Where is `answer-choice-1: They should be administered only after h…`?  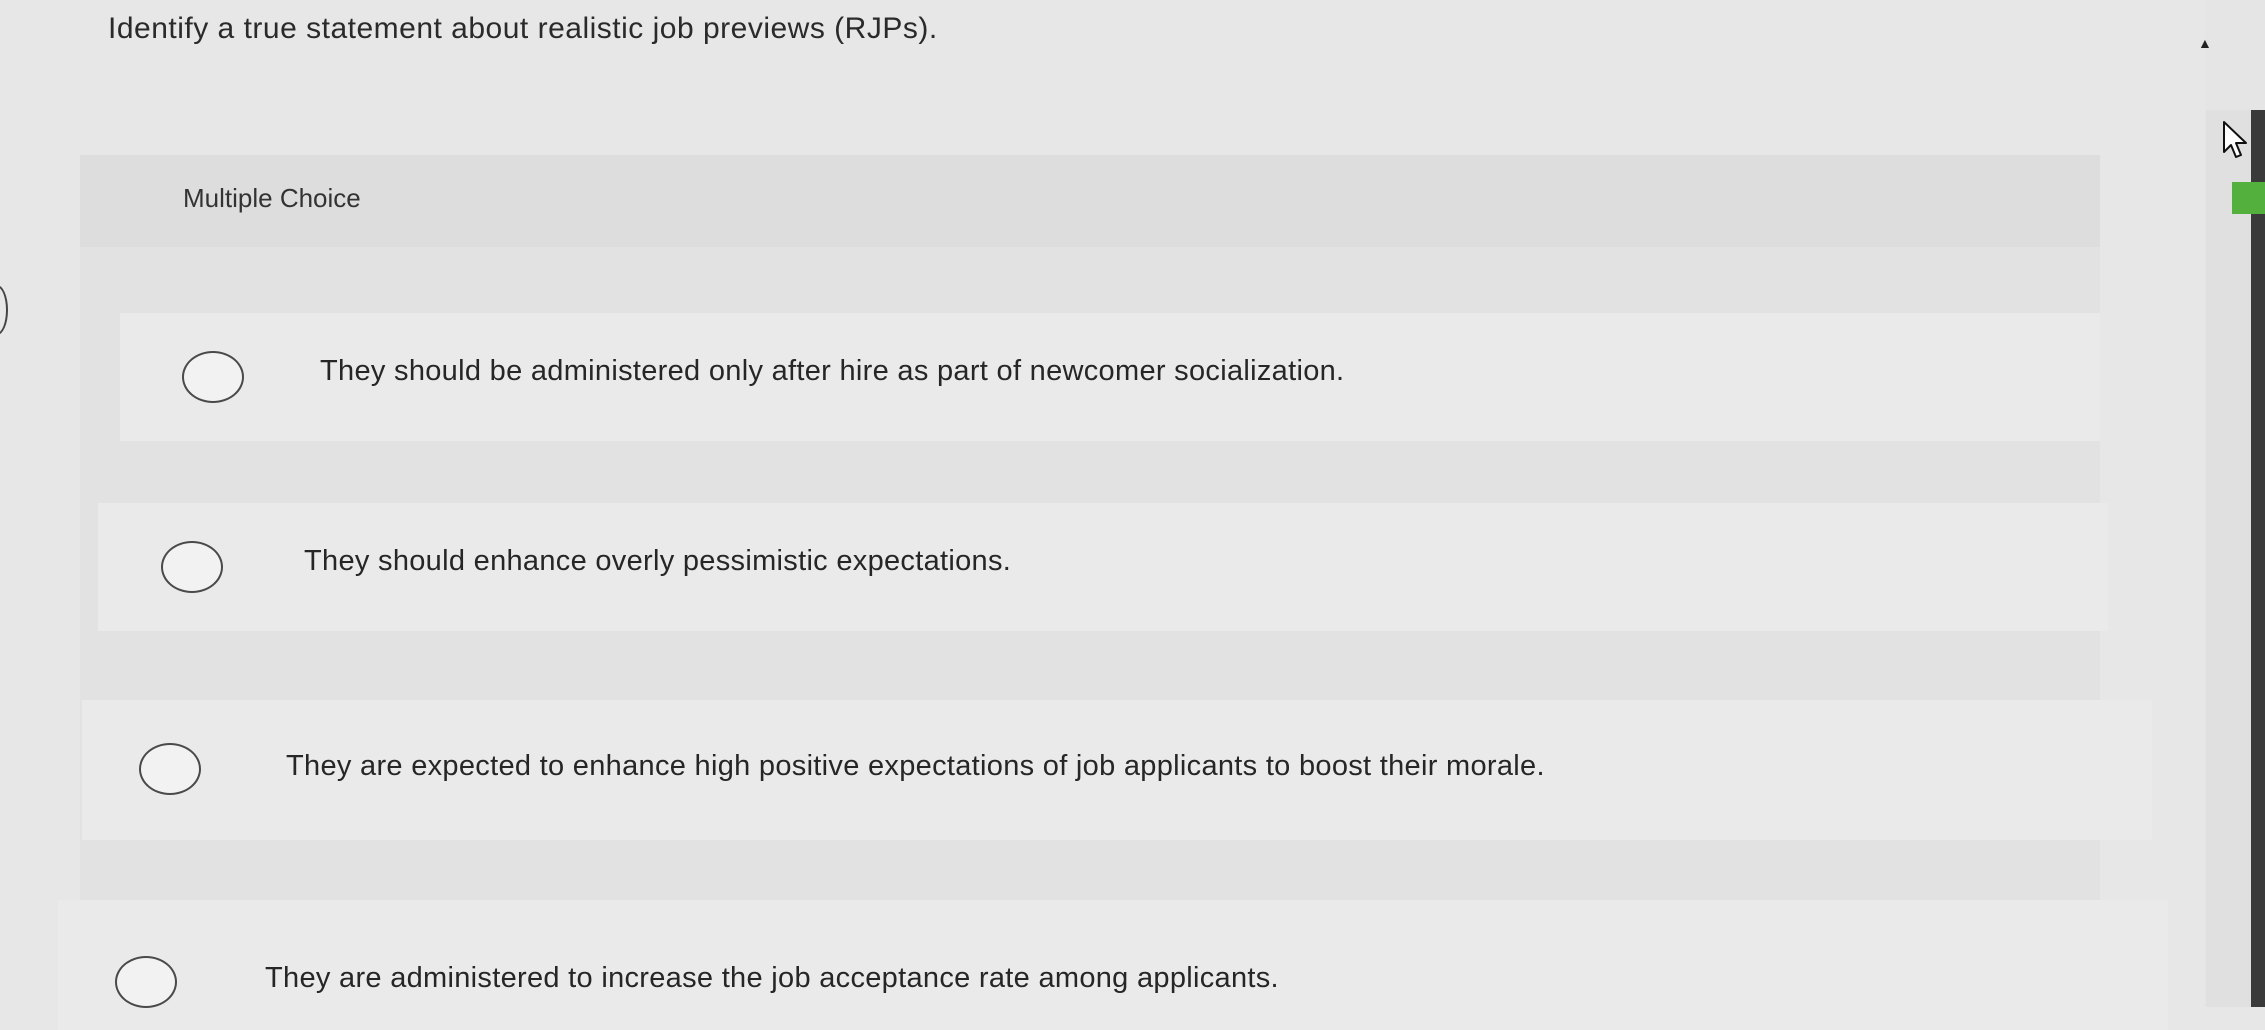 answer-choice-1: They should be administered only after h… is located at coordinates (1110, 377).